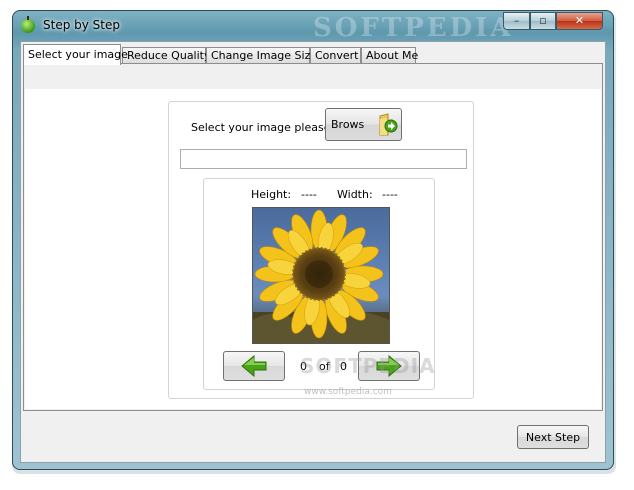 The image size is (634, 490). Describe the element at coordinates (413, 28) in the screenshot. I see `softpedia-watermark: SOFTPEDIA` at that location.